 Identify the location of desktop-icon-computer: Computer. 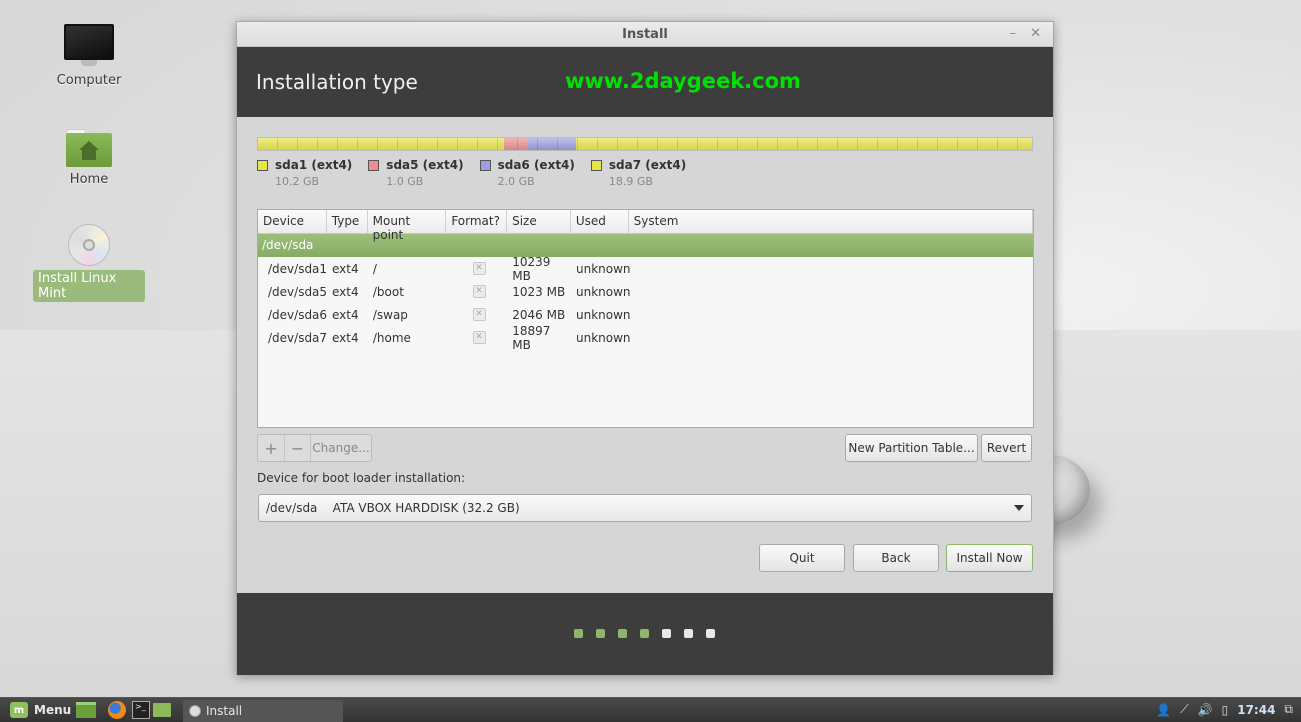
(89, 56).